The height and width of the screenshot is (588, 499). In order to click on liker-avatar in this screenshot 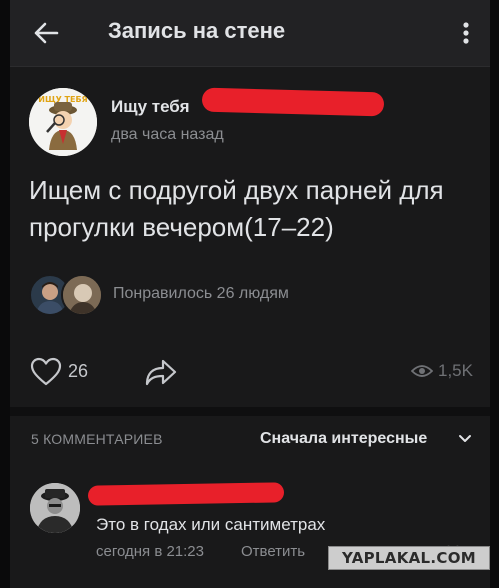, I will do `click(82, 295)`.